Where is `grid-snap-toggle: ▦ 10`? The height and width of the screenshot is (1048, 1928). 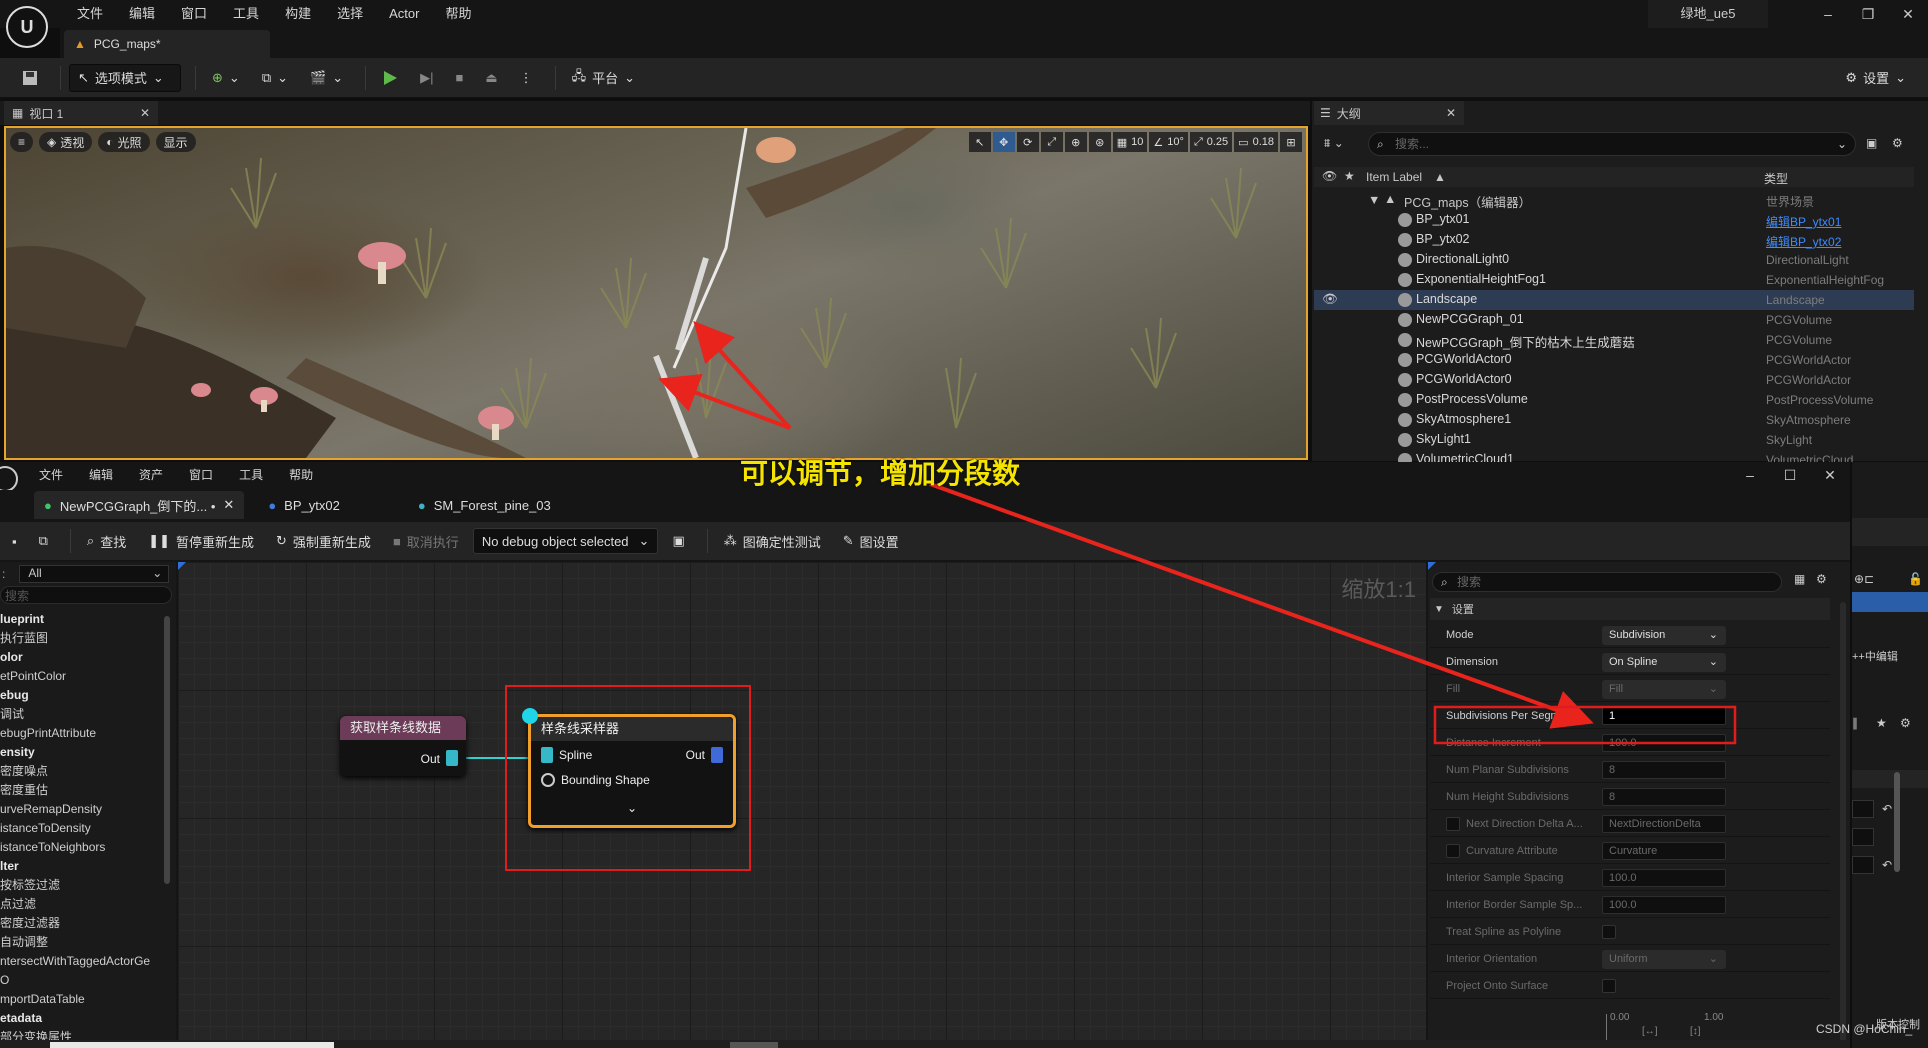
grid-snap-toggle: ▦ 10 is located at coordinates (1130, 142).